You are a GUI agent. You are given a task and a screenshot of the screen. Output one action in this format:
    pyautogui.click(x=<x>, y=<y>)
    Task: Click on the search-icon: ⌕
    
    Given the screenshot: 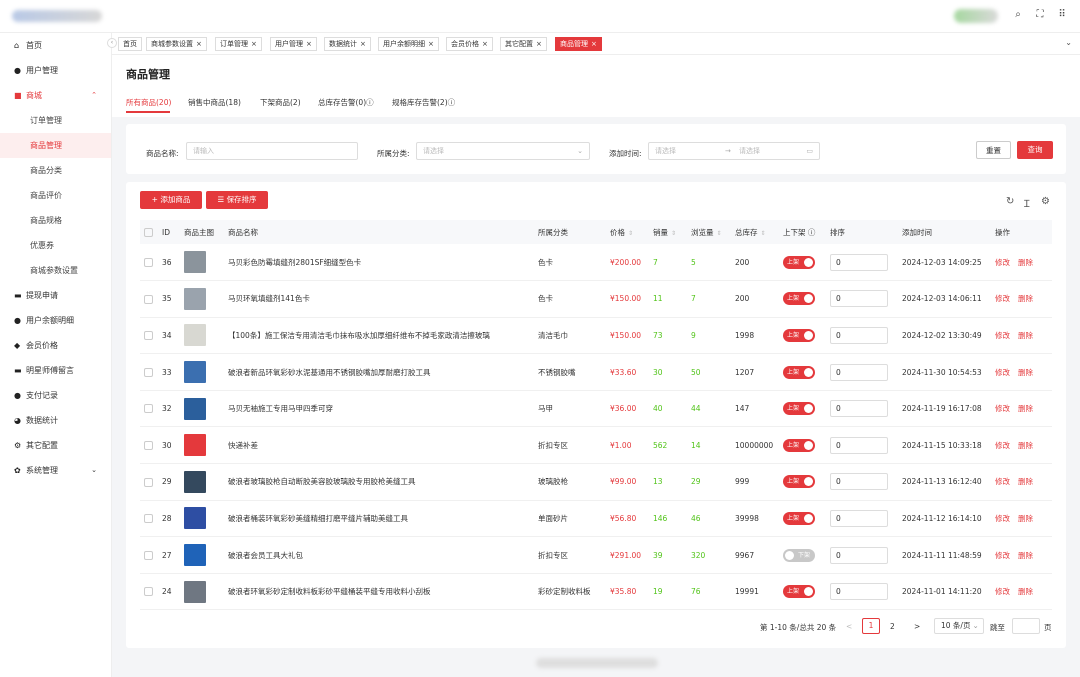 What is the action you would take?
    pyautogui.click(x=1018, y=14)
    